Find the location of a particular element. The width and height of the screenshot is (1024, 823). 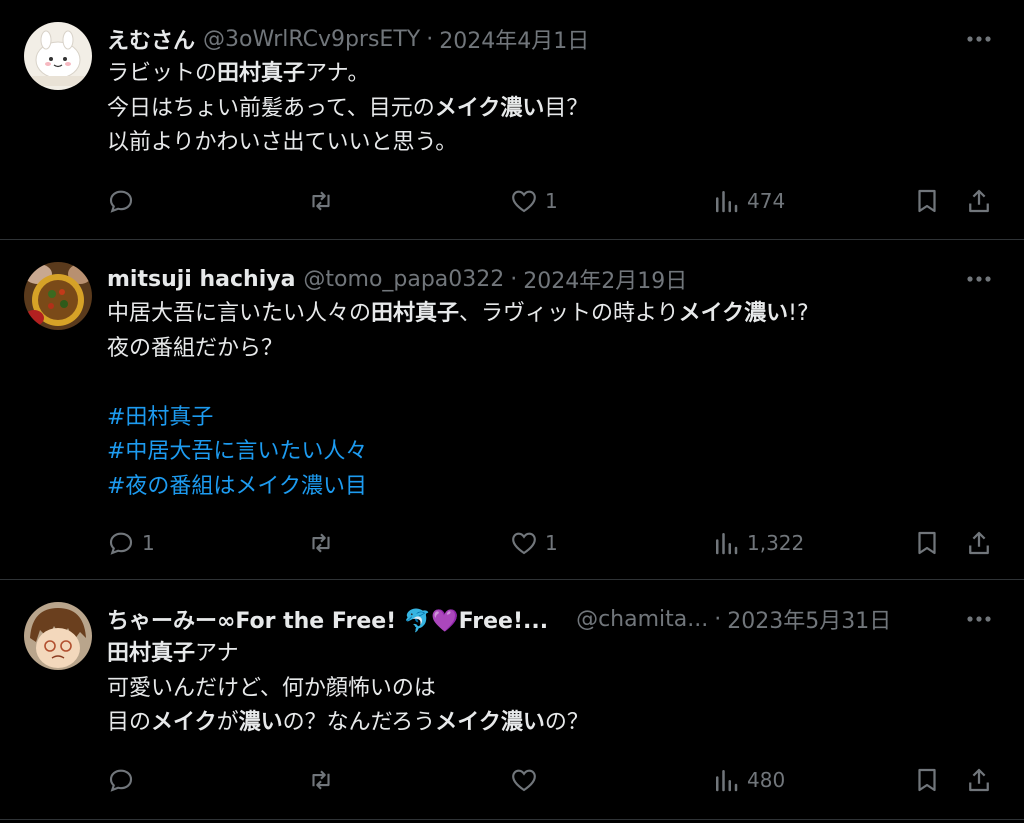

action-bar: 1 1 1,322 is located at coordinates (512, 543).